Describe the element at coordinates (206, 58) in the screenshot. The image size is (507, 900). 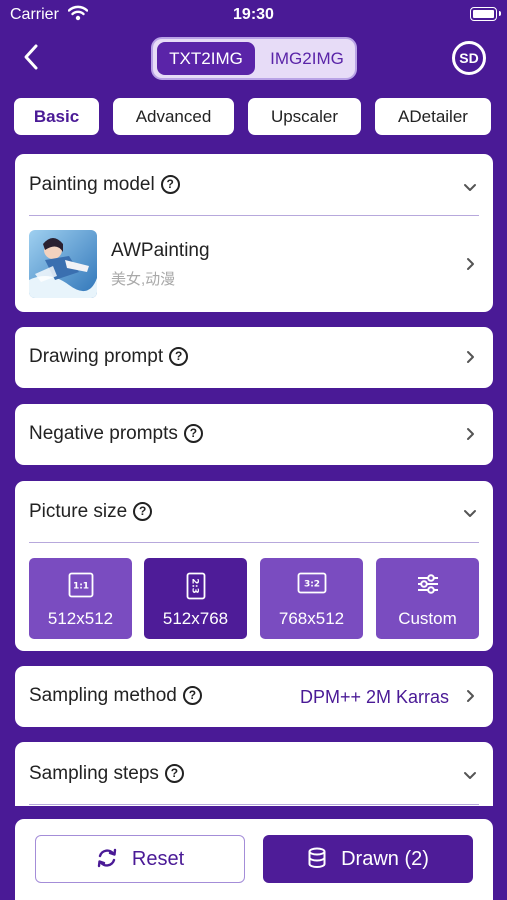
I see `segment-txt2img: TXT2IMG` at that location.